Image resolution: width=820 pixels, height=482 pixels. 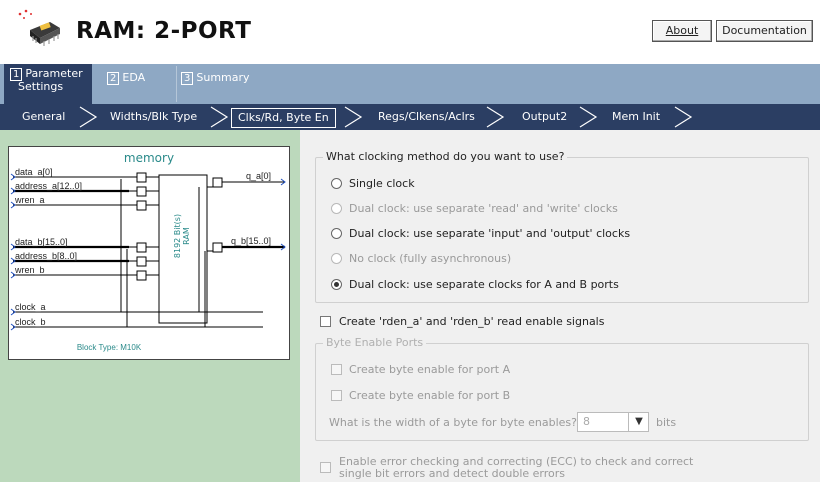 I want to click on byte-enable-b-checkbox, so click(x=336, y=395).